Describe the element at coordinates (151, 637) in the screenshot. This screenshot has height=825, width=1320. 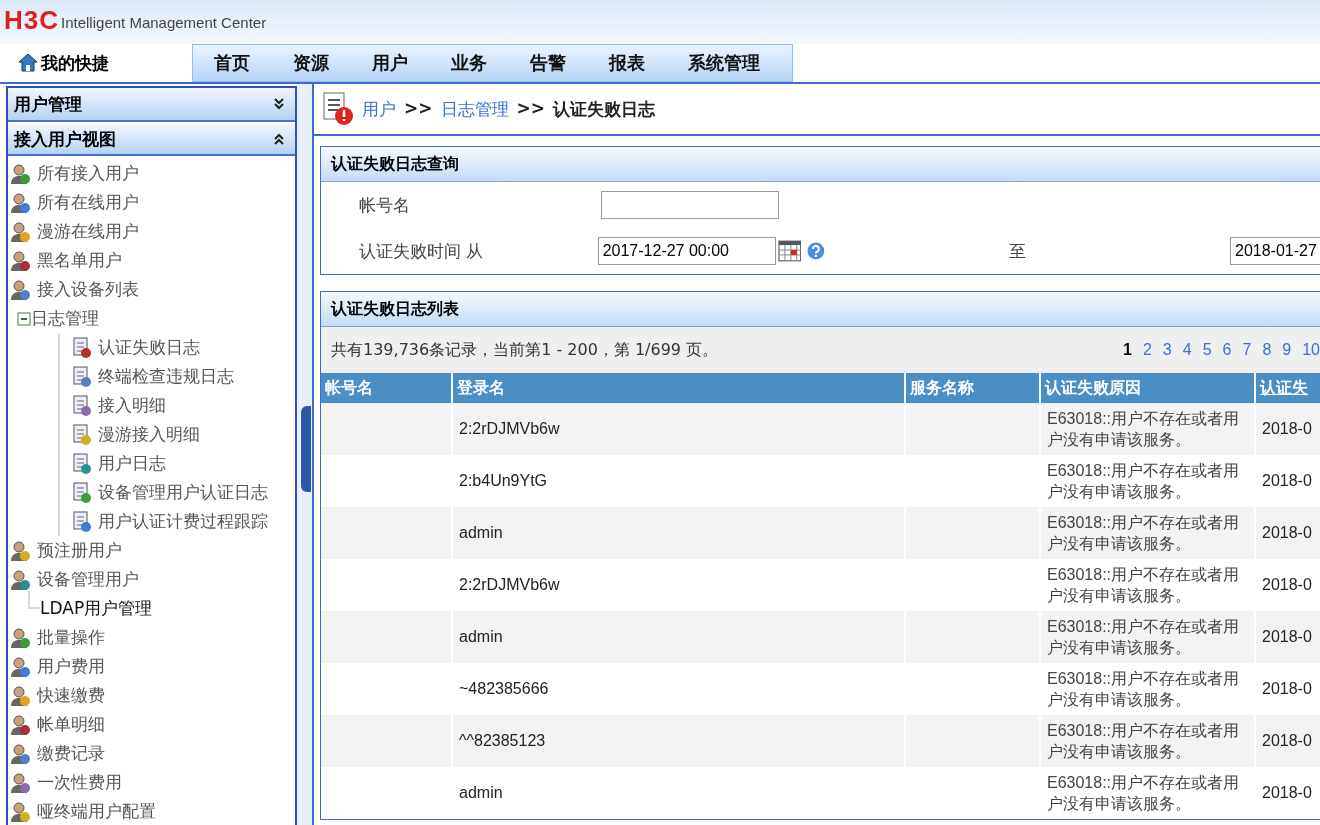
I see `sidebar-item: 批量操作` at that location.